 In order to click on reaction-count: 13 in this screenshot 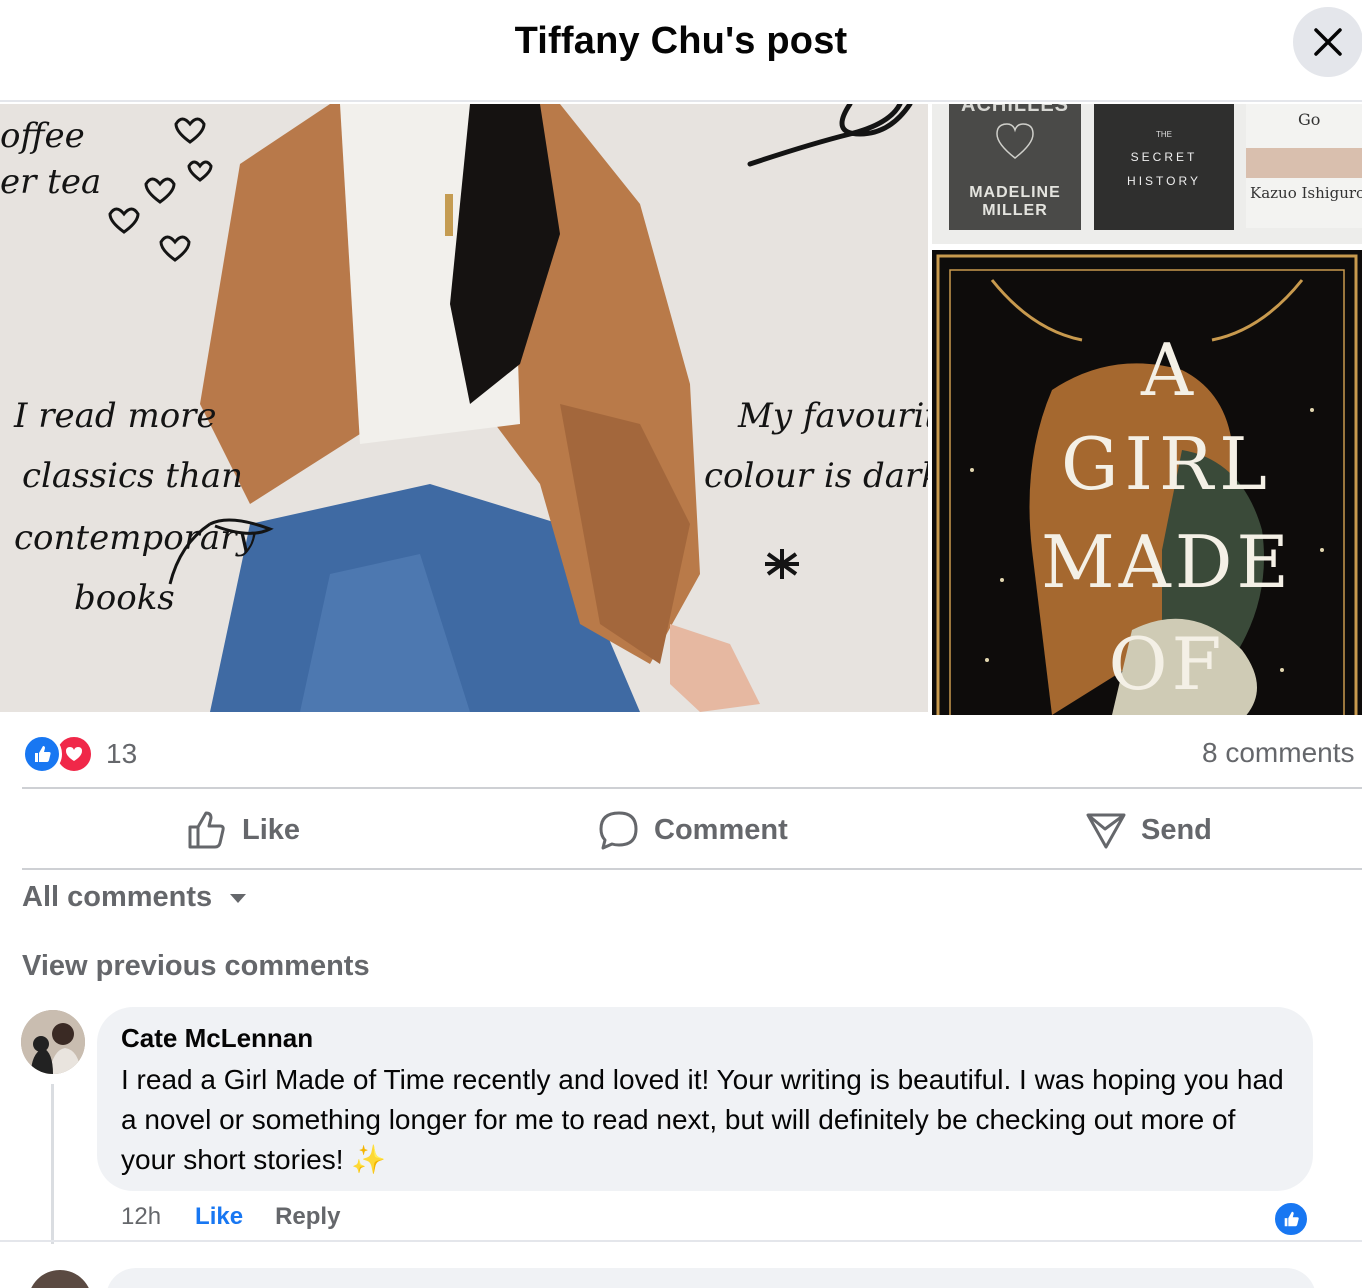, I will do `click(122, 753)`.